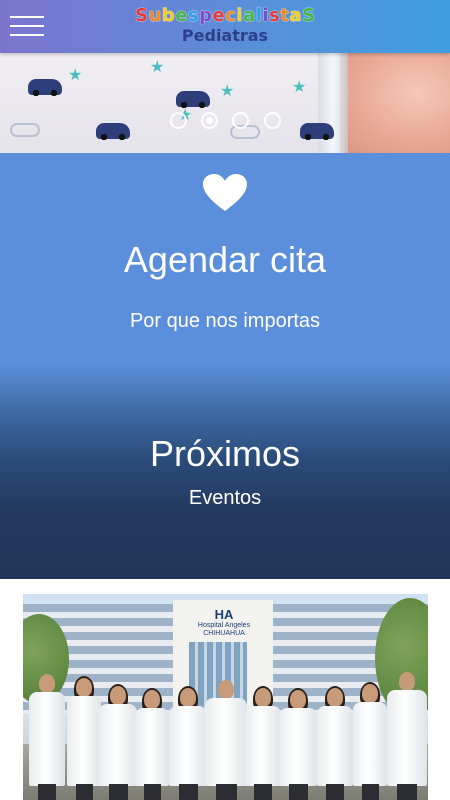 The image size is (450, 800). I want to click on ghost-car-icon, so click(25, 130).